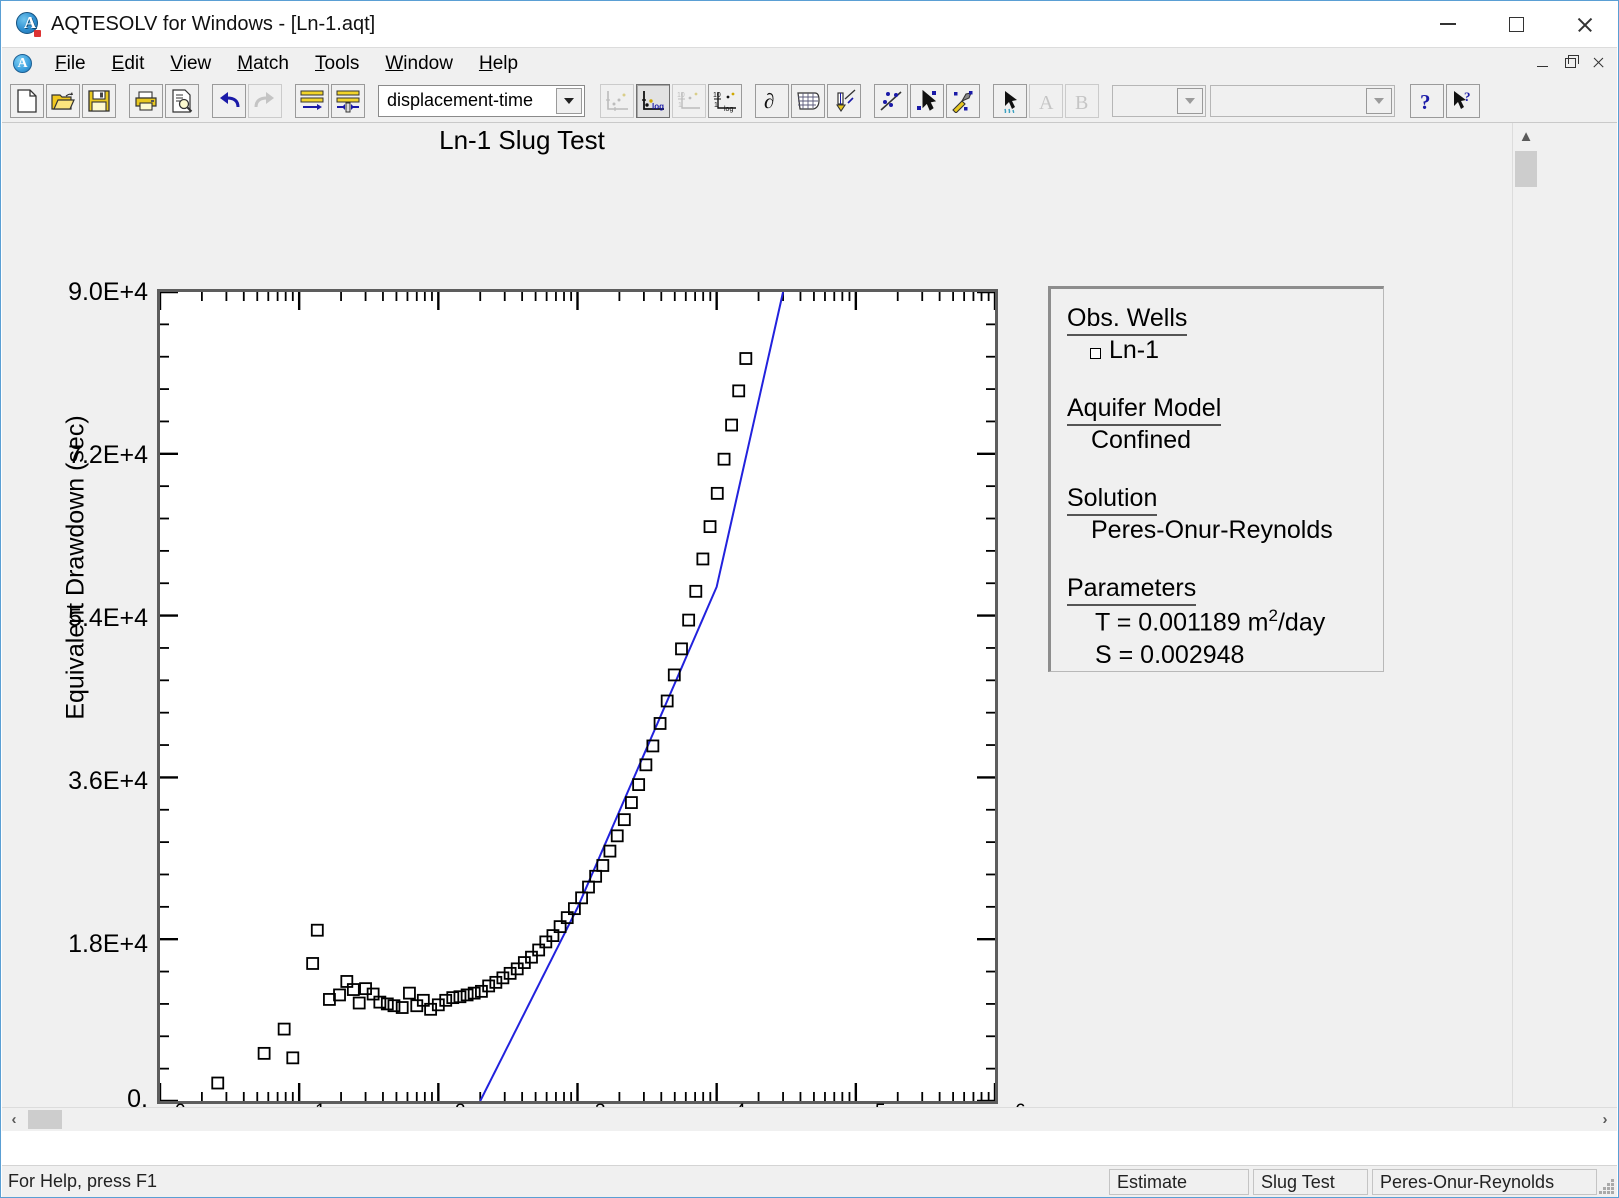 This screenshot has width=1619, height=1198. I want to click on derivative-icon: ∂, so click(772, 100).